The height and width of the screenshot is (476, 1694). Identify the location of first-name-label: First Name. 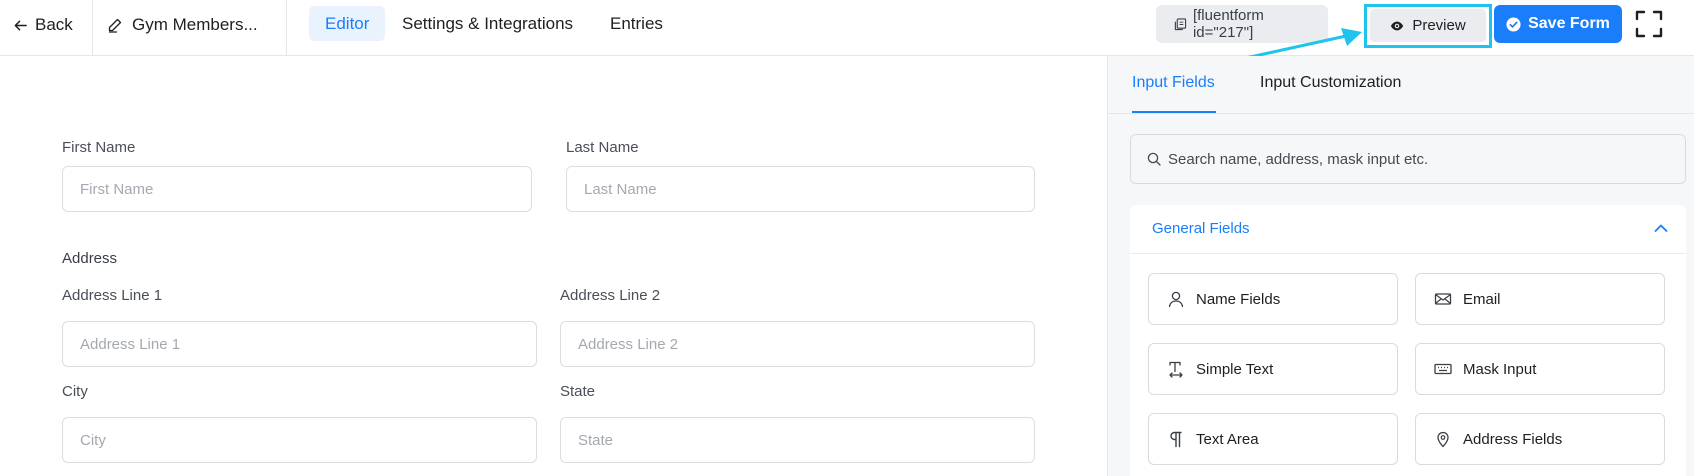
(99, 147).